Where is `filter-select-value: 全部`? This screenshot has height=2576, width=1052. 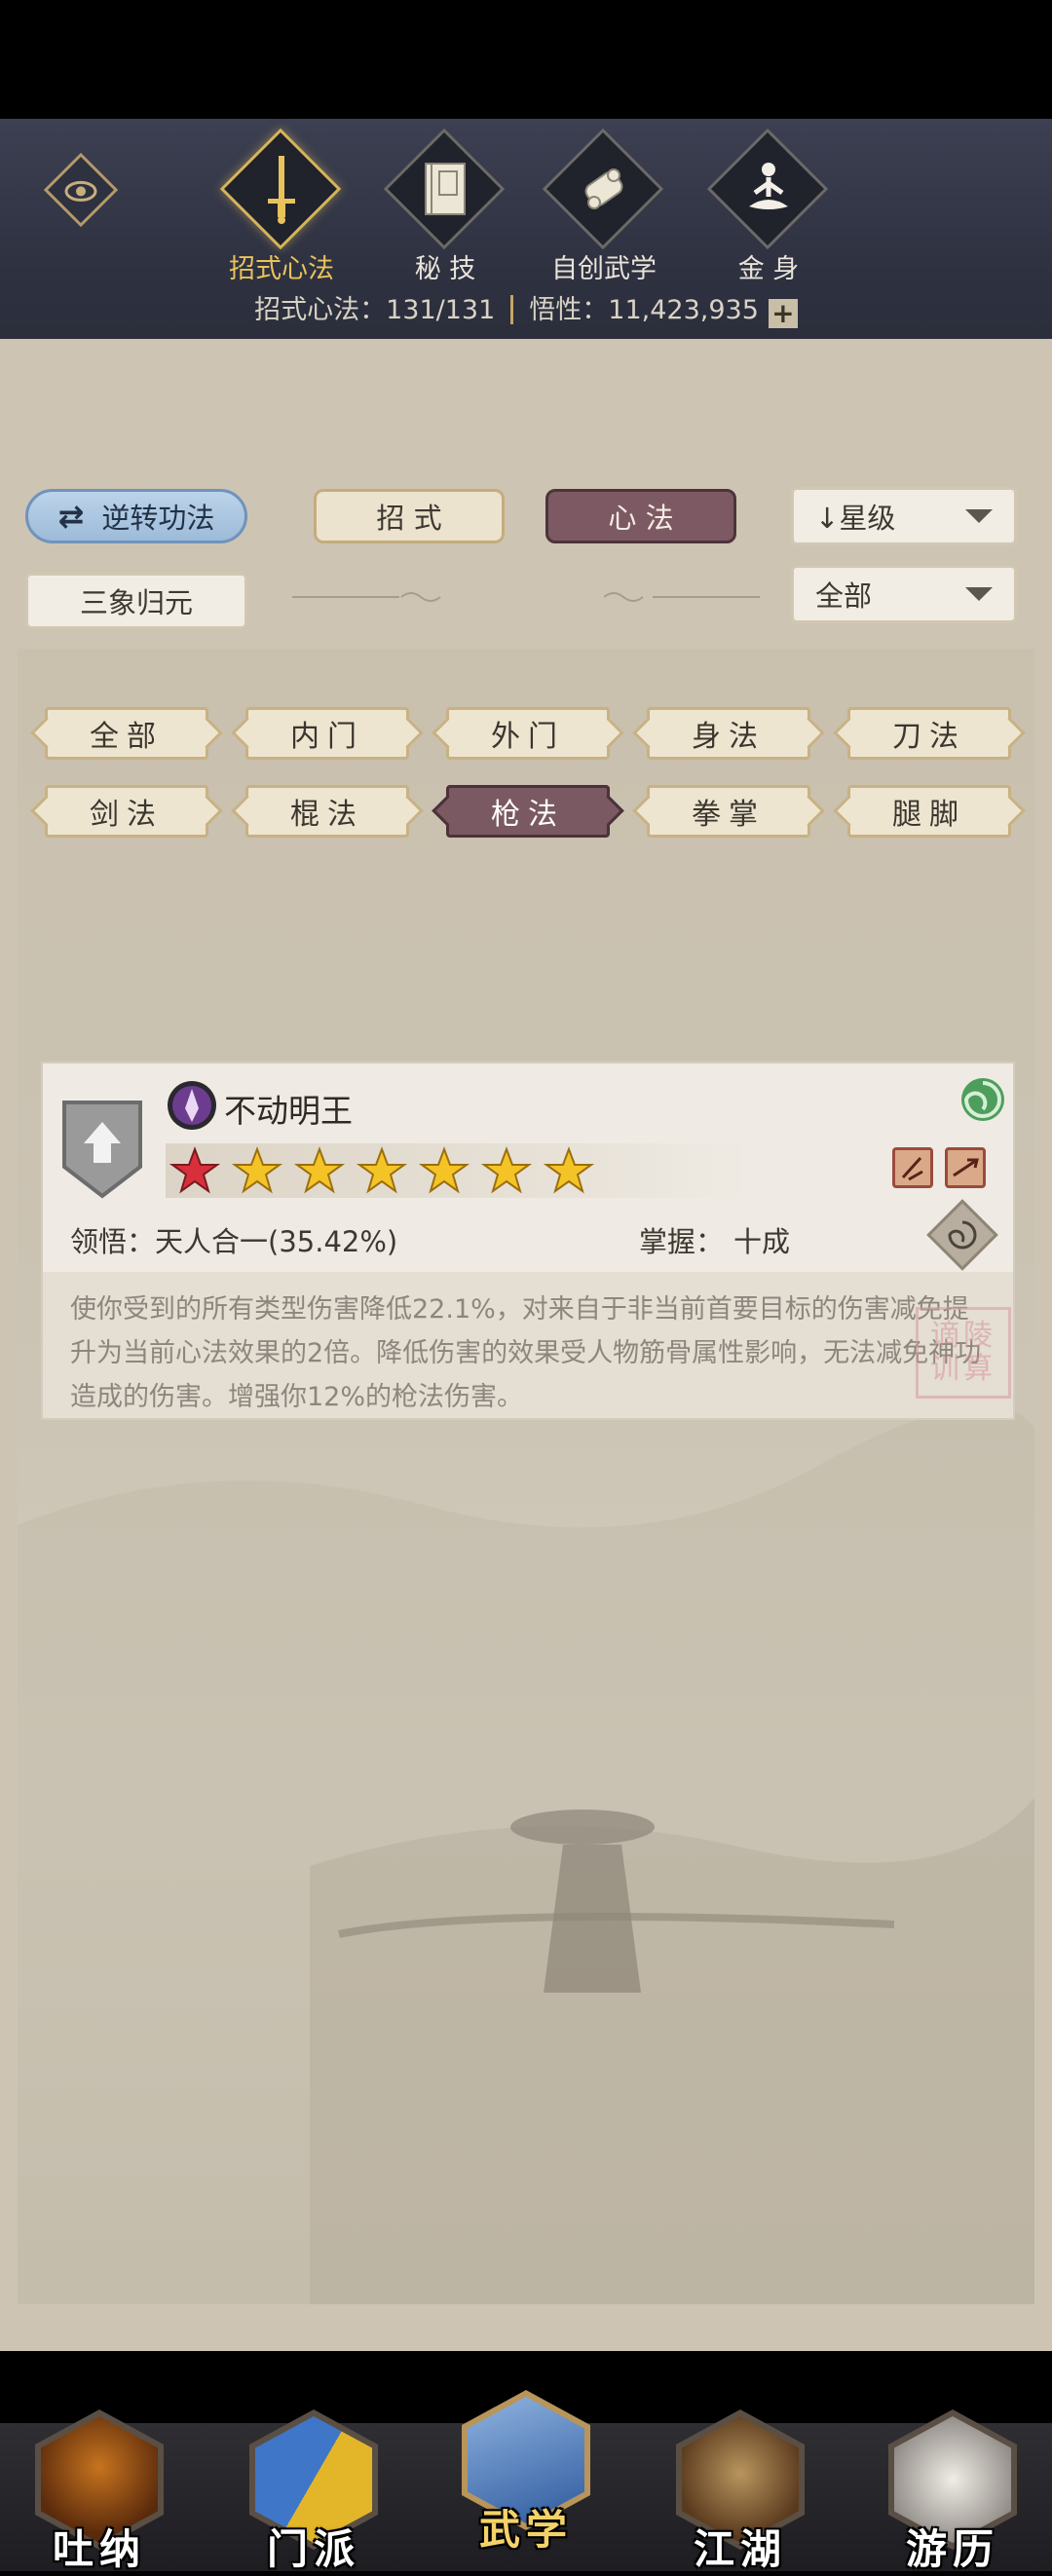
filter-select-value: 全部 is located at coordinates (844, 596).